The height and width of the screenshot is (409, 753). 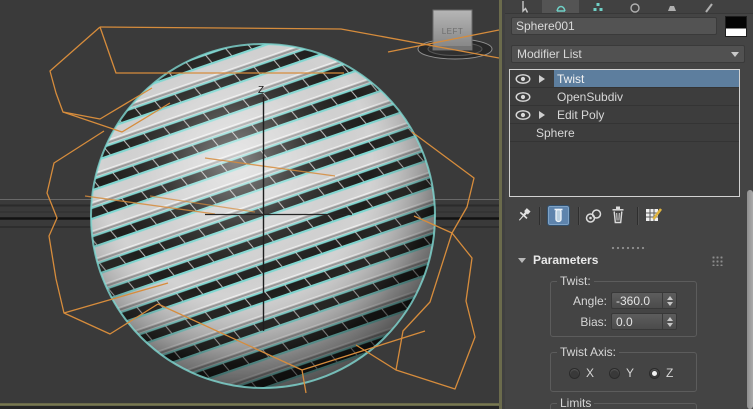 I want to click on modifier-label: Edit Poly, so click(x=581, y=114).